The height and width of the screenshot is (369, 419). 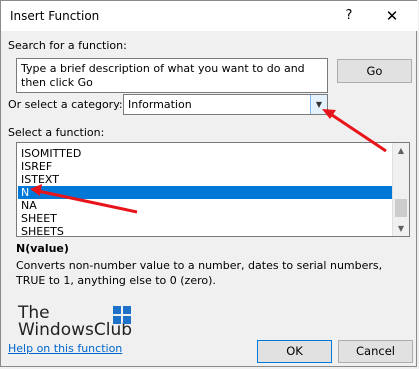 What do you see at coordinates (65, 348) in the screenshot?
I see `help-on-function-link: Help on this function` at bounding box center [65, 348].